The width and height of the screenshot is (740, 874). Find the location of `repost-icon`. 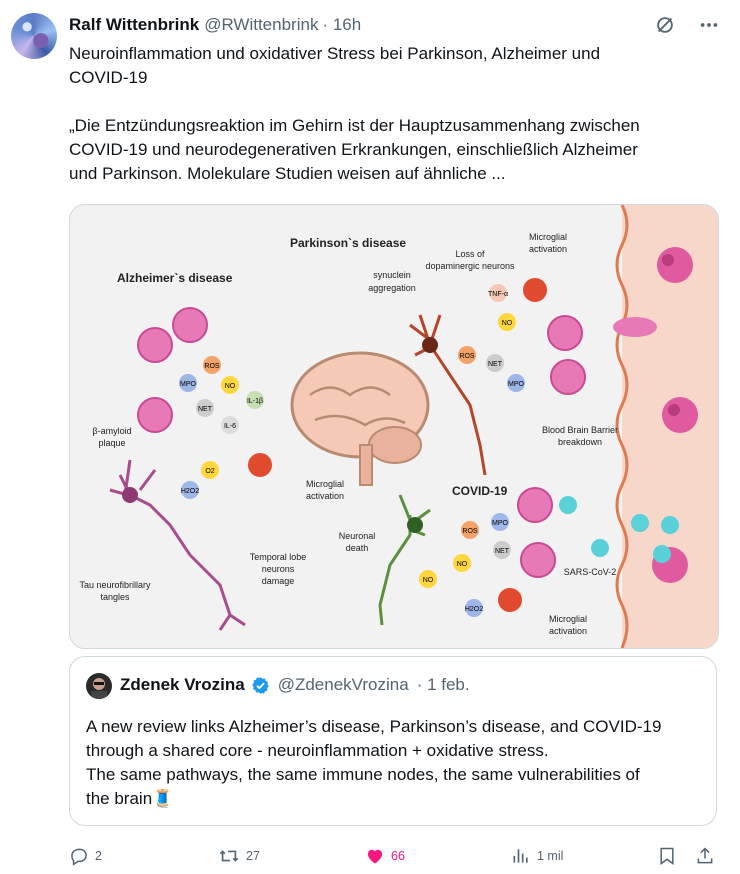

repost-icon is located at coordinates (229, 856).